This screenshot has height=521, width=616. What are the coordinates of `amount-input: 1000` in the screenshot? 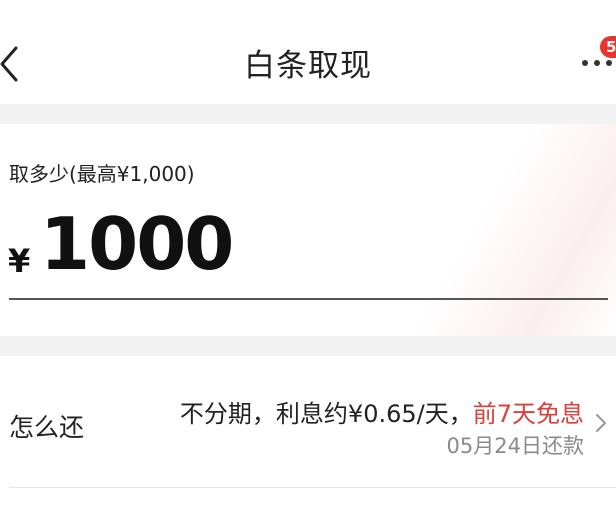 It's located at (137, 244).